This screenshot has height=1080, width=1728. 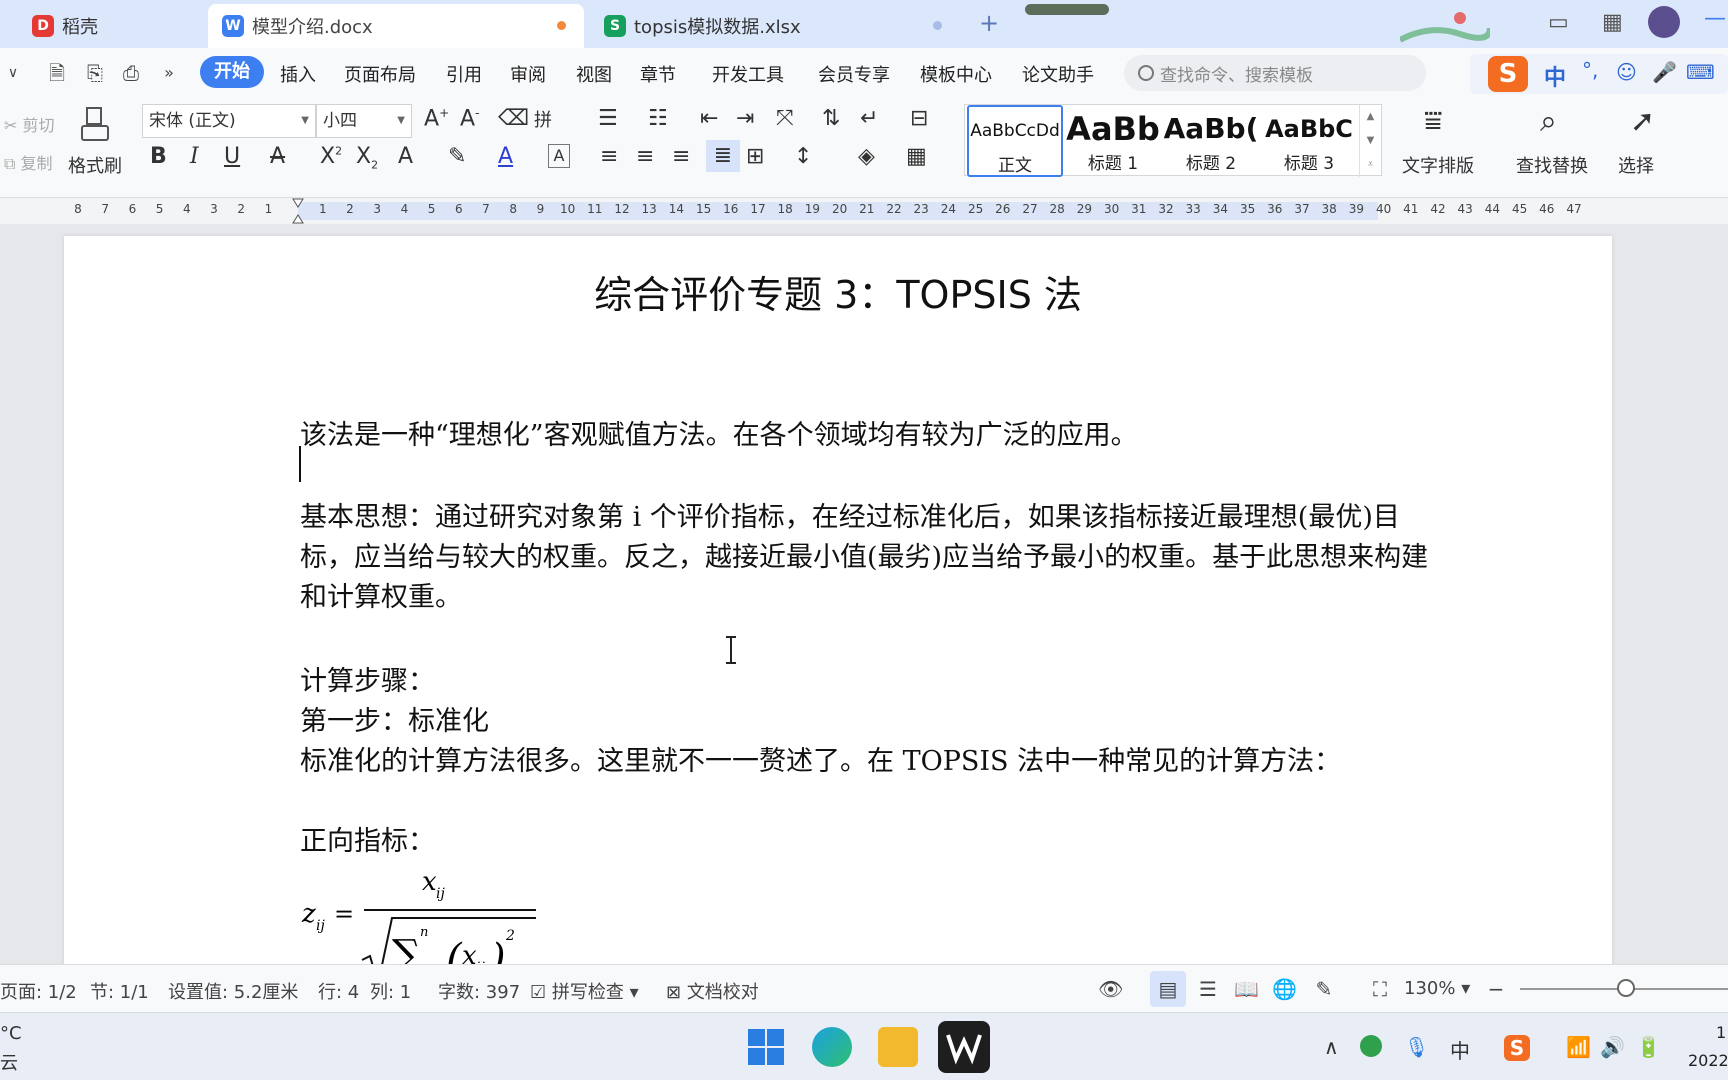 What do you see at coordinates (1380, 989) in the screenshot?
I see `fit-page-icon: ⛶` at bounding box center [1380, 989].